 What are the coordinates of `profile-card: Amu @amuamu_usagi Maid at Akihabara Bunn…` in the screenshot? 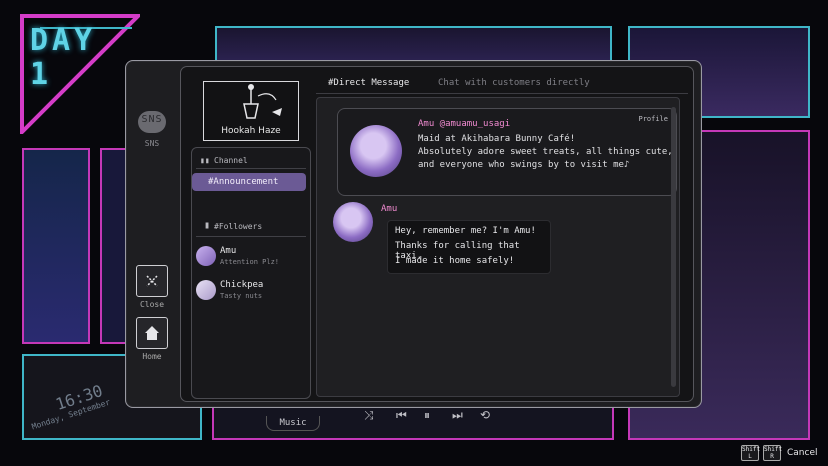 It's located at (507, 152).